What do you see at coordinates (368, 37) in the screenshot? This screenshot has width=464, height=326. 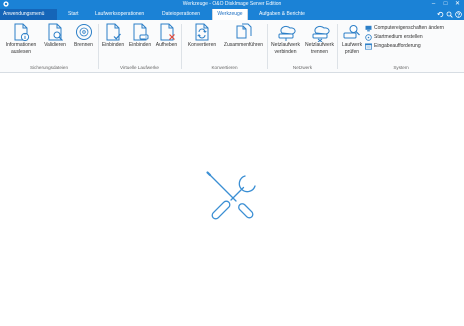 I see `boot-media-icon` at bounding box center [368, 37].